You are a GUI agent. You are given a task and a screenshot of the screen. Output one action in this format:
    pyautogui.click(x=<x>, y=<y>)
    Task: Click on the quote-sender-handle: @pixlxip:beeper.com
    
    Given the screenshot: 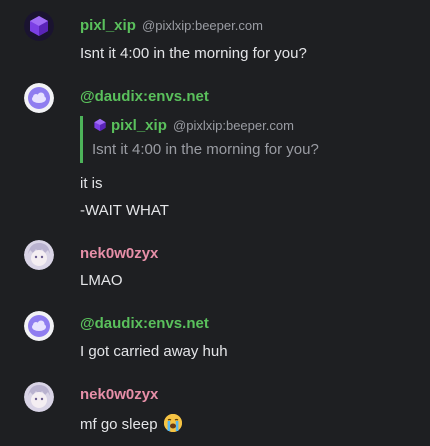 What is the action you would take?
    pyautogui.click(x=233, y=125)
    